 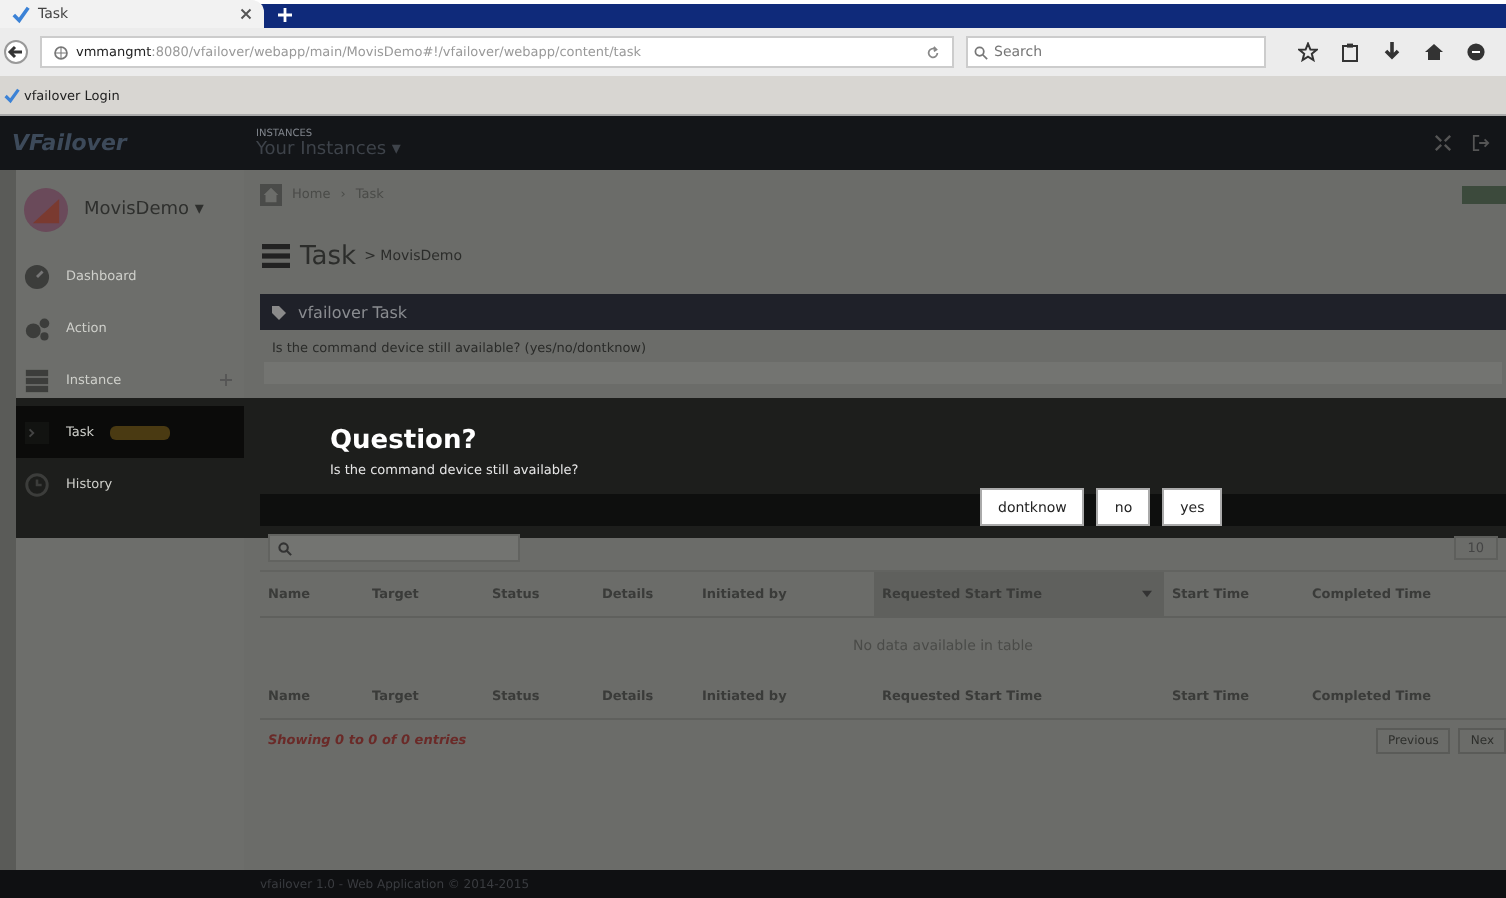 I want to click on caret-icon, so click(x=1147, y=594).